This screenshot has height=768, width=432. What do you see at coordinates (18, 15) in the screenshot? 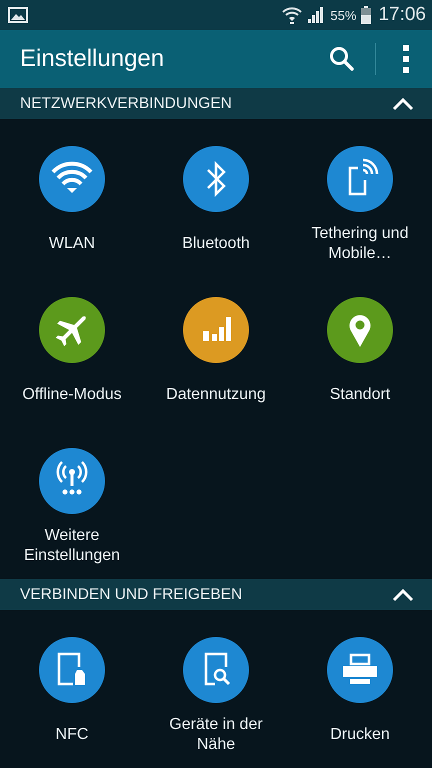
I see `gallery-icon` at bounding box center [18, 15].